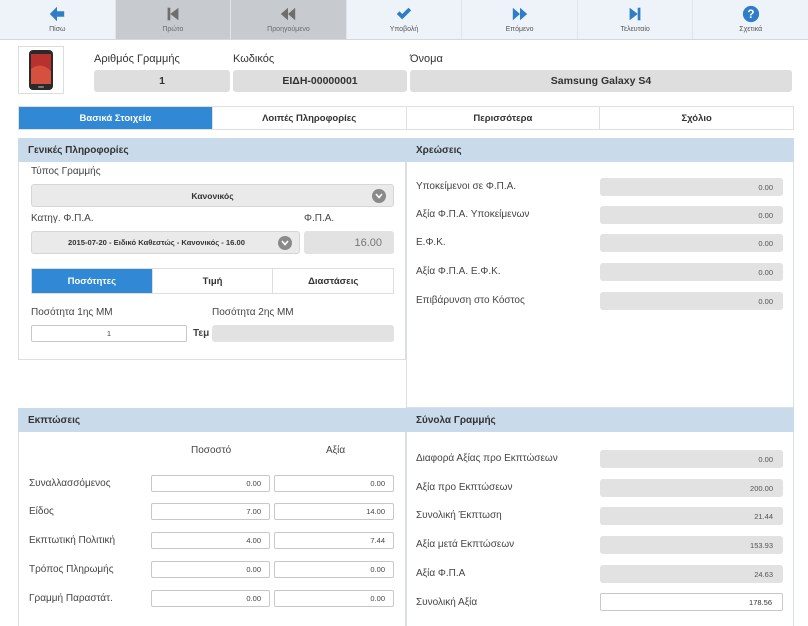  I want to click on discount-percent-input: 7.00, so click(210, 511).